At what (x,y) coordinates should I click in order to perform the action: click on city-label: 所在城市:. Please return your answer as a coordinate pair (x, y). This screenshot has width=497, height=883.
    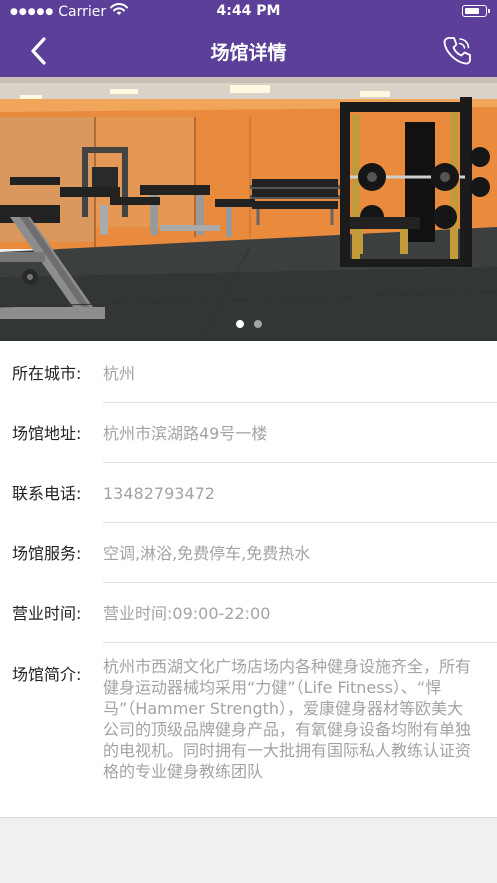
    Looking at the image, I should click on (47, 373).